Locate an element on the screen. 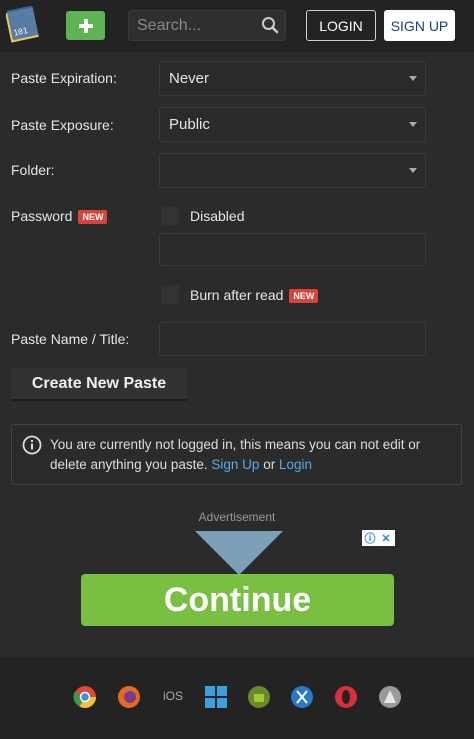  ad-choices: ⓘ ✕ is located at coordinates (378, 538).